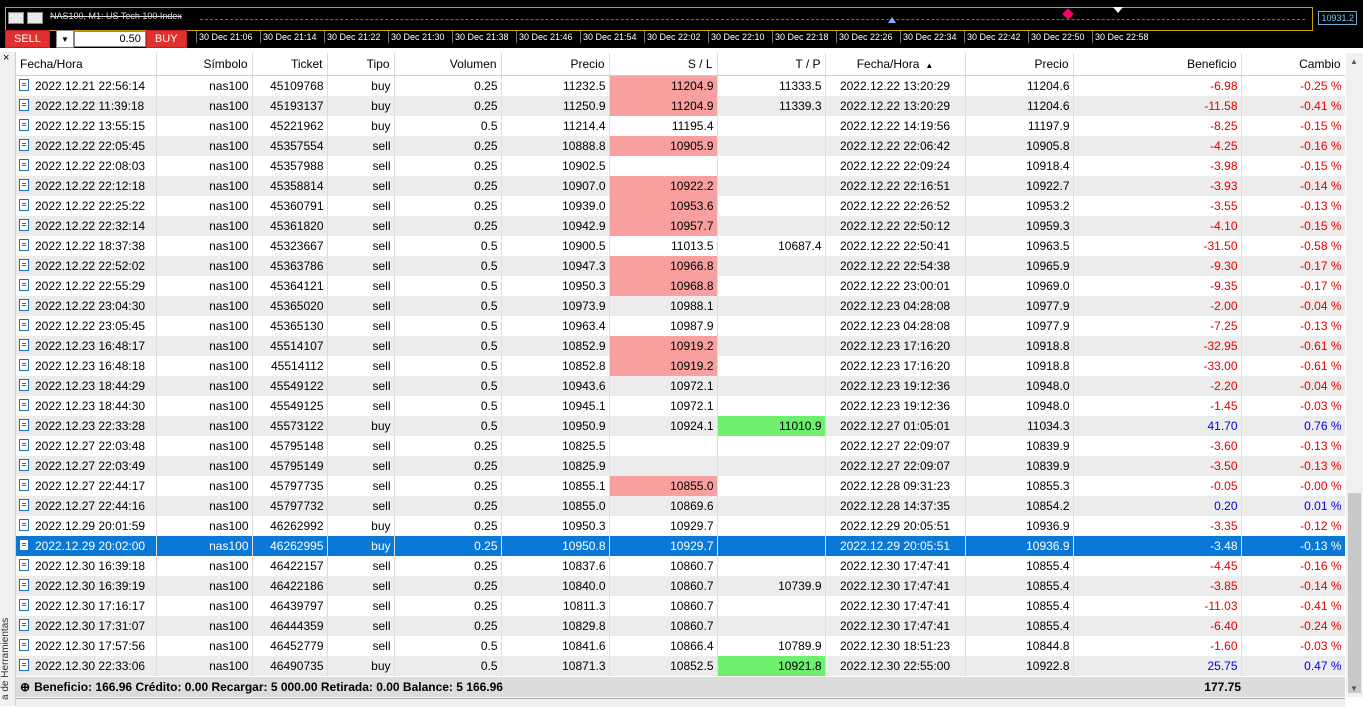  What do you see at coordinates (895, 426) in the screenshot?
I see `cell-close-time-text: 2022.12.27 01:05:01` at bounding box center [895, 426].